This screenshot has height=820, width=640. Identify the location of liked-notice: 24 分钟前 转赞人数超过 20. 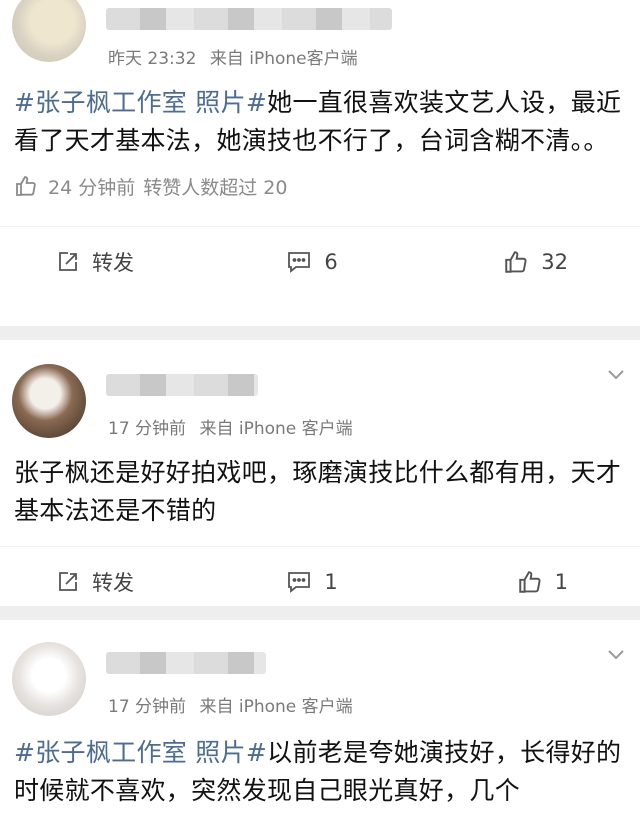
(320, 186).